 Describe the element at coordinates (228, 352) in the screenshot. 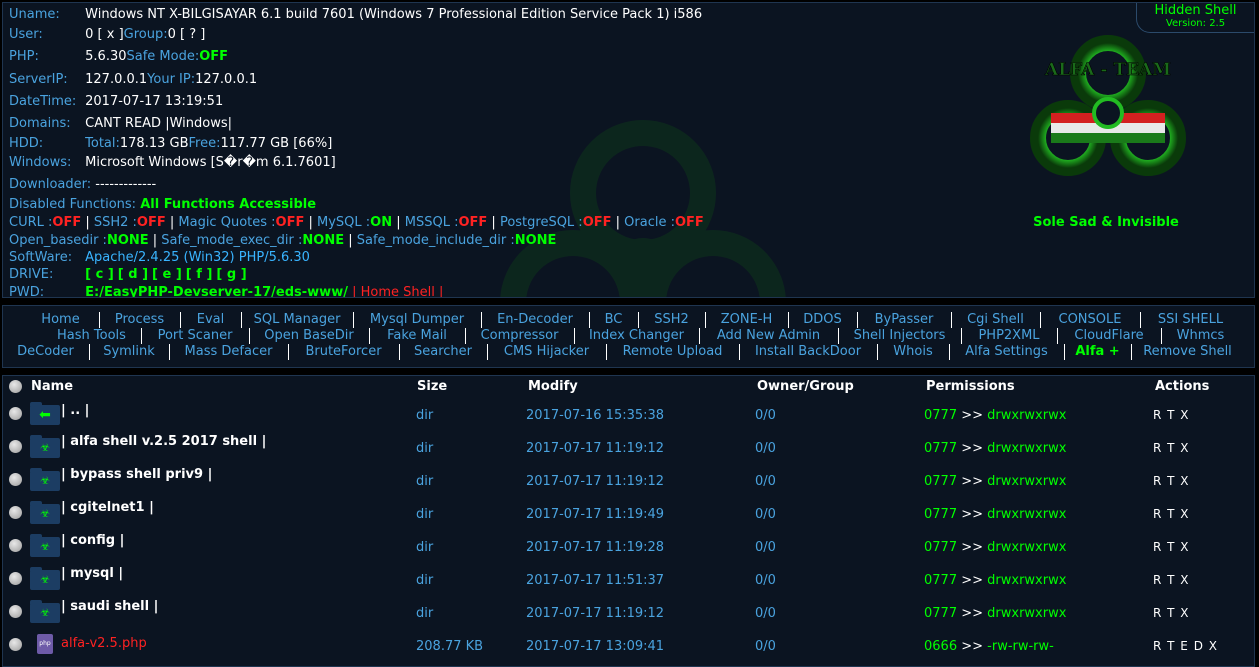

I see `menu-mass-defacer: Mass Defacer` at that location.